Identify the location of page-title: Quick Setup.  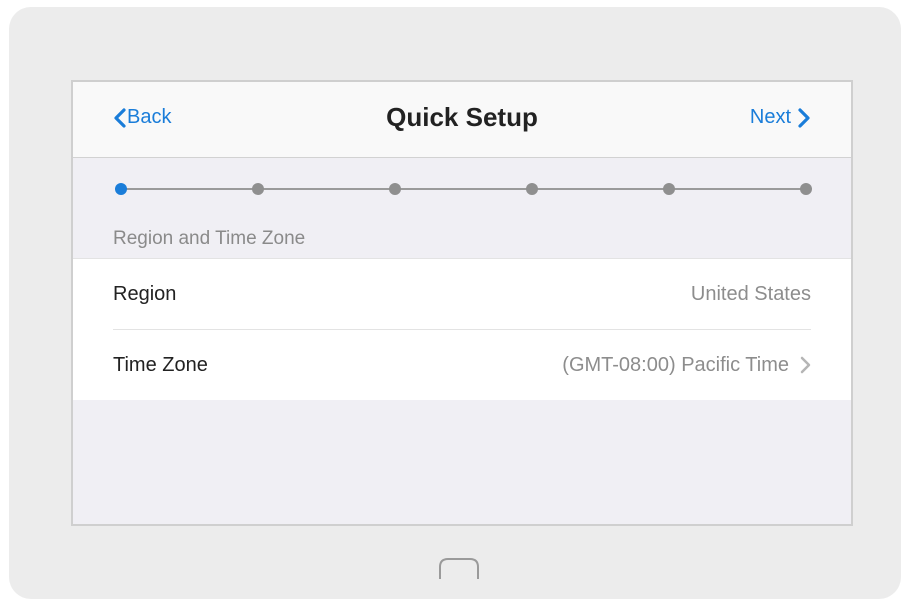
(462, 117).